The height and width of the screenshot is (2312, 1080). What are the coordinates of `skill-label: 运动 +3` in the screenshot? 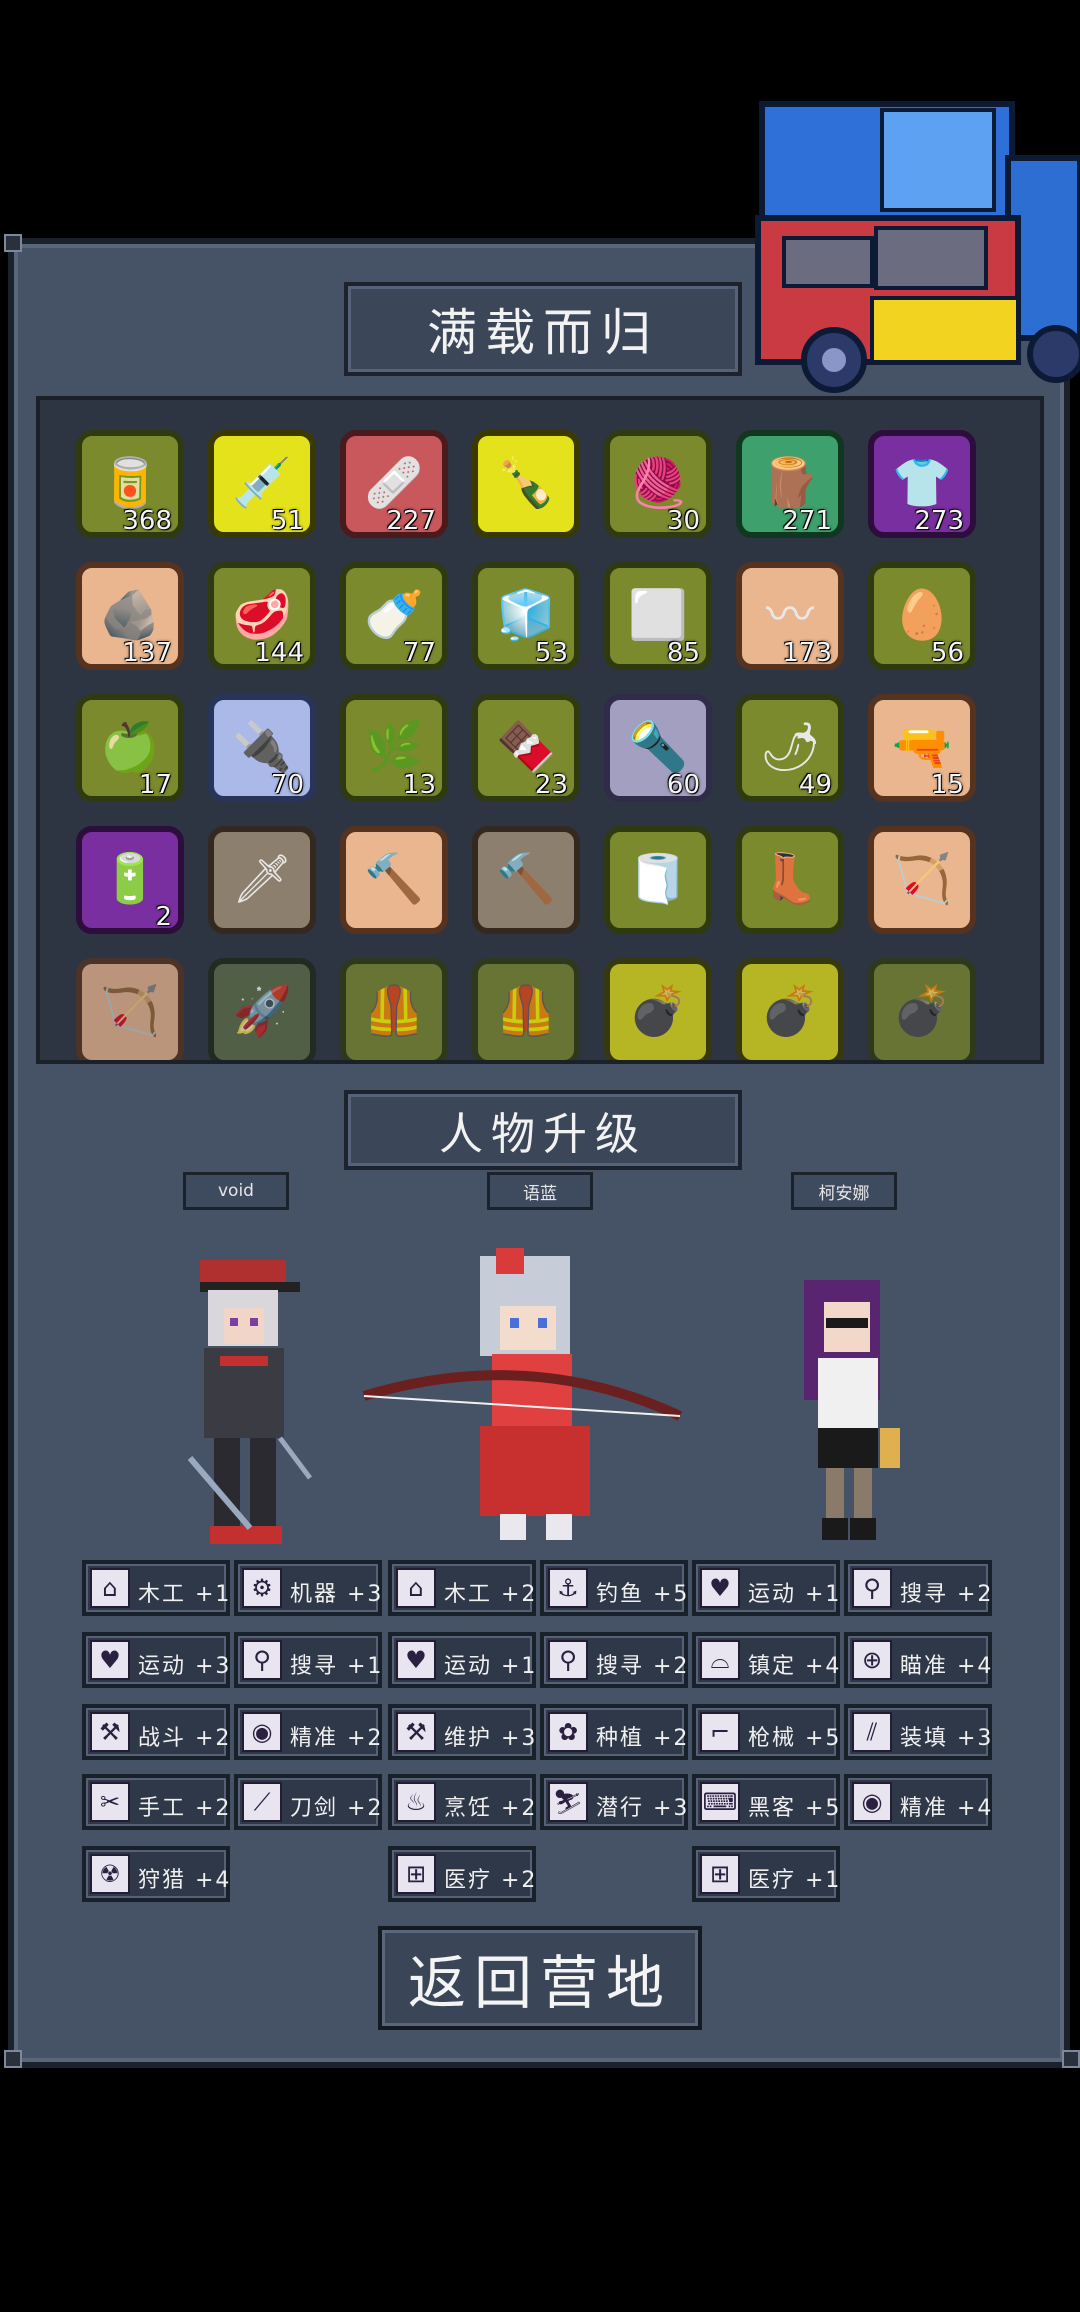 It's located at (185, 1666).